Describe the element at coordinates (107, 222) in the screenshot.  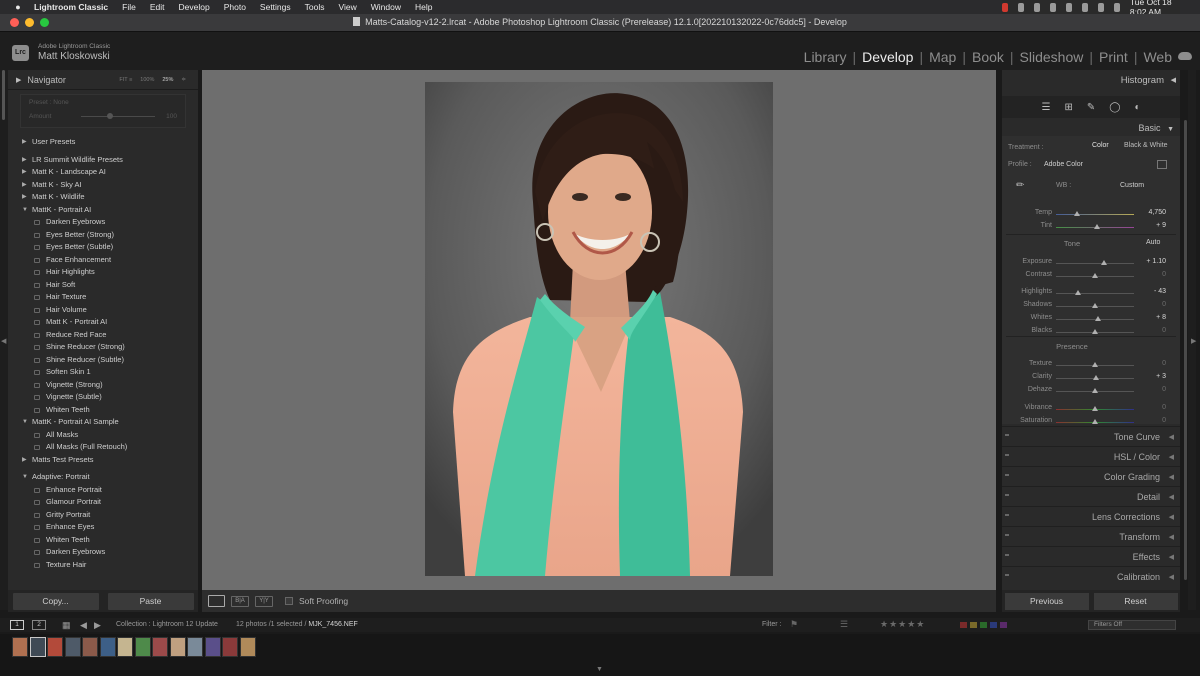
I see `preset-item: Darken Eyebrows` at that location.